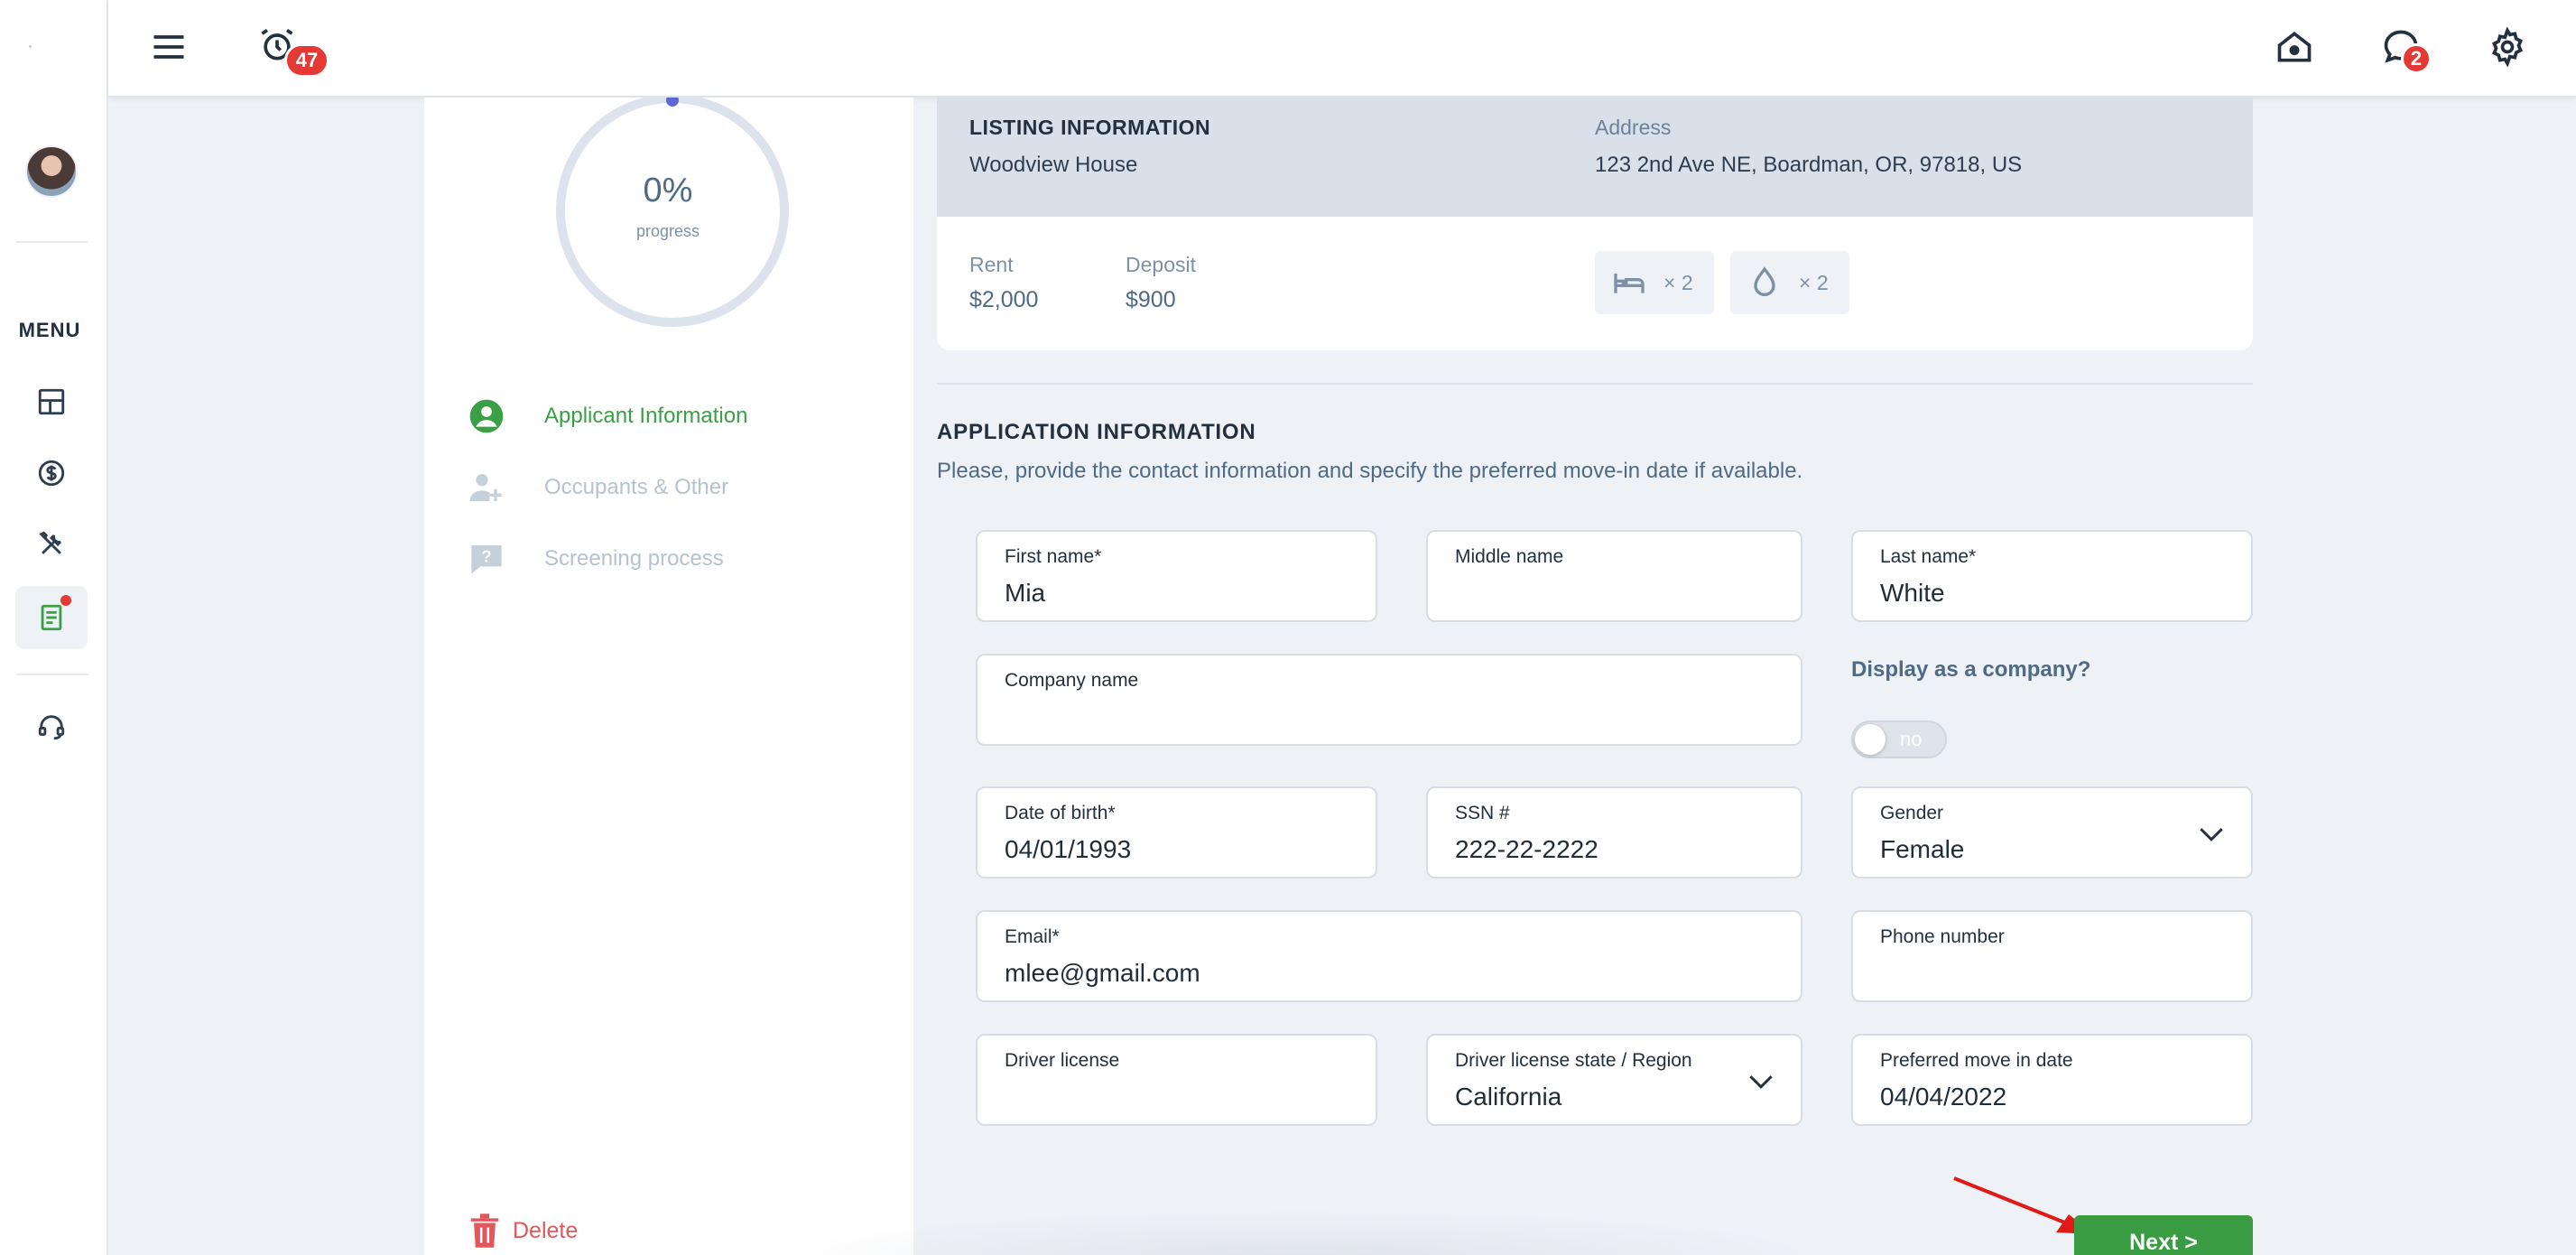  What do you see at coordinates (1942, 936) in the screenshot?
I see `field-label: Phone number` at bounding box center [1942, 936].